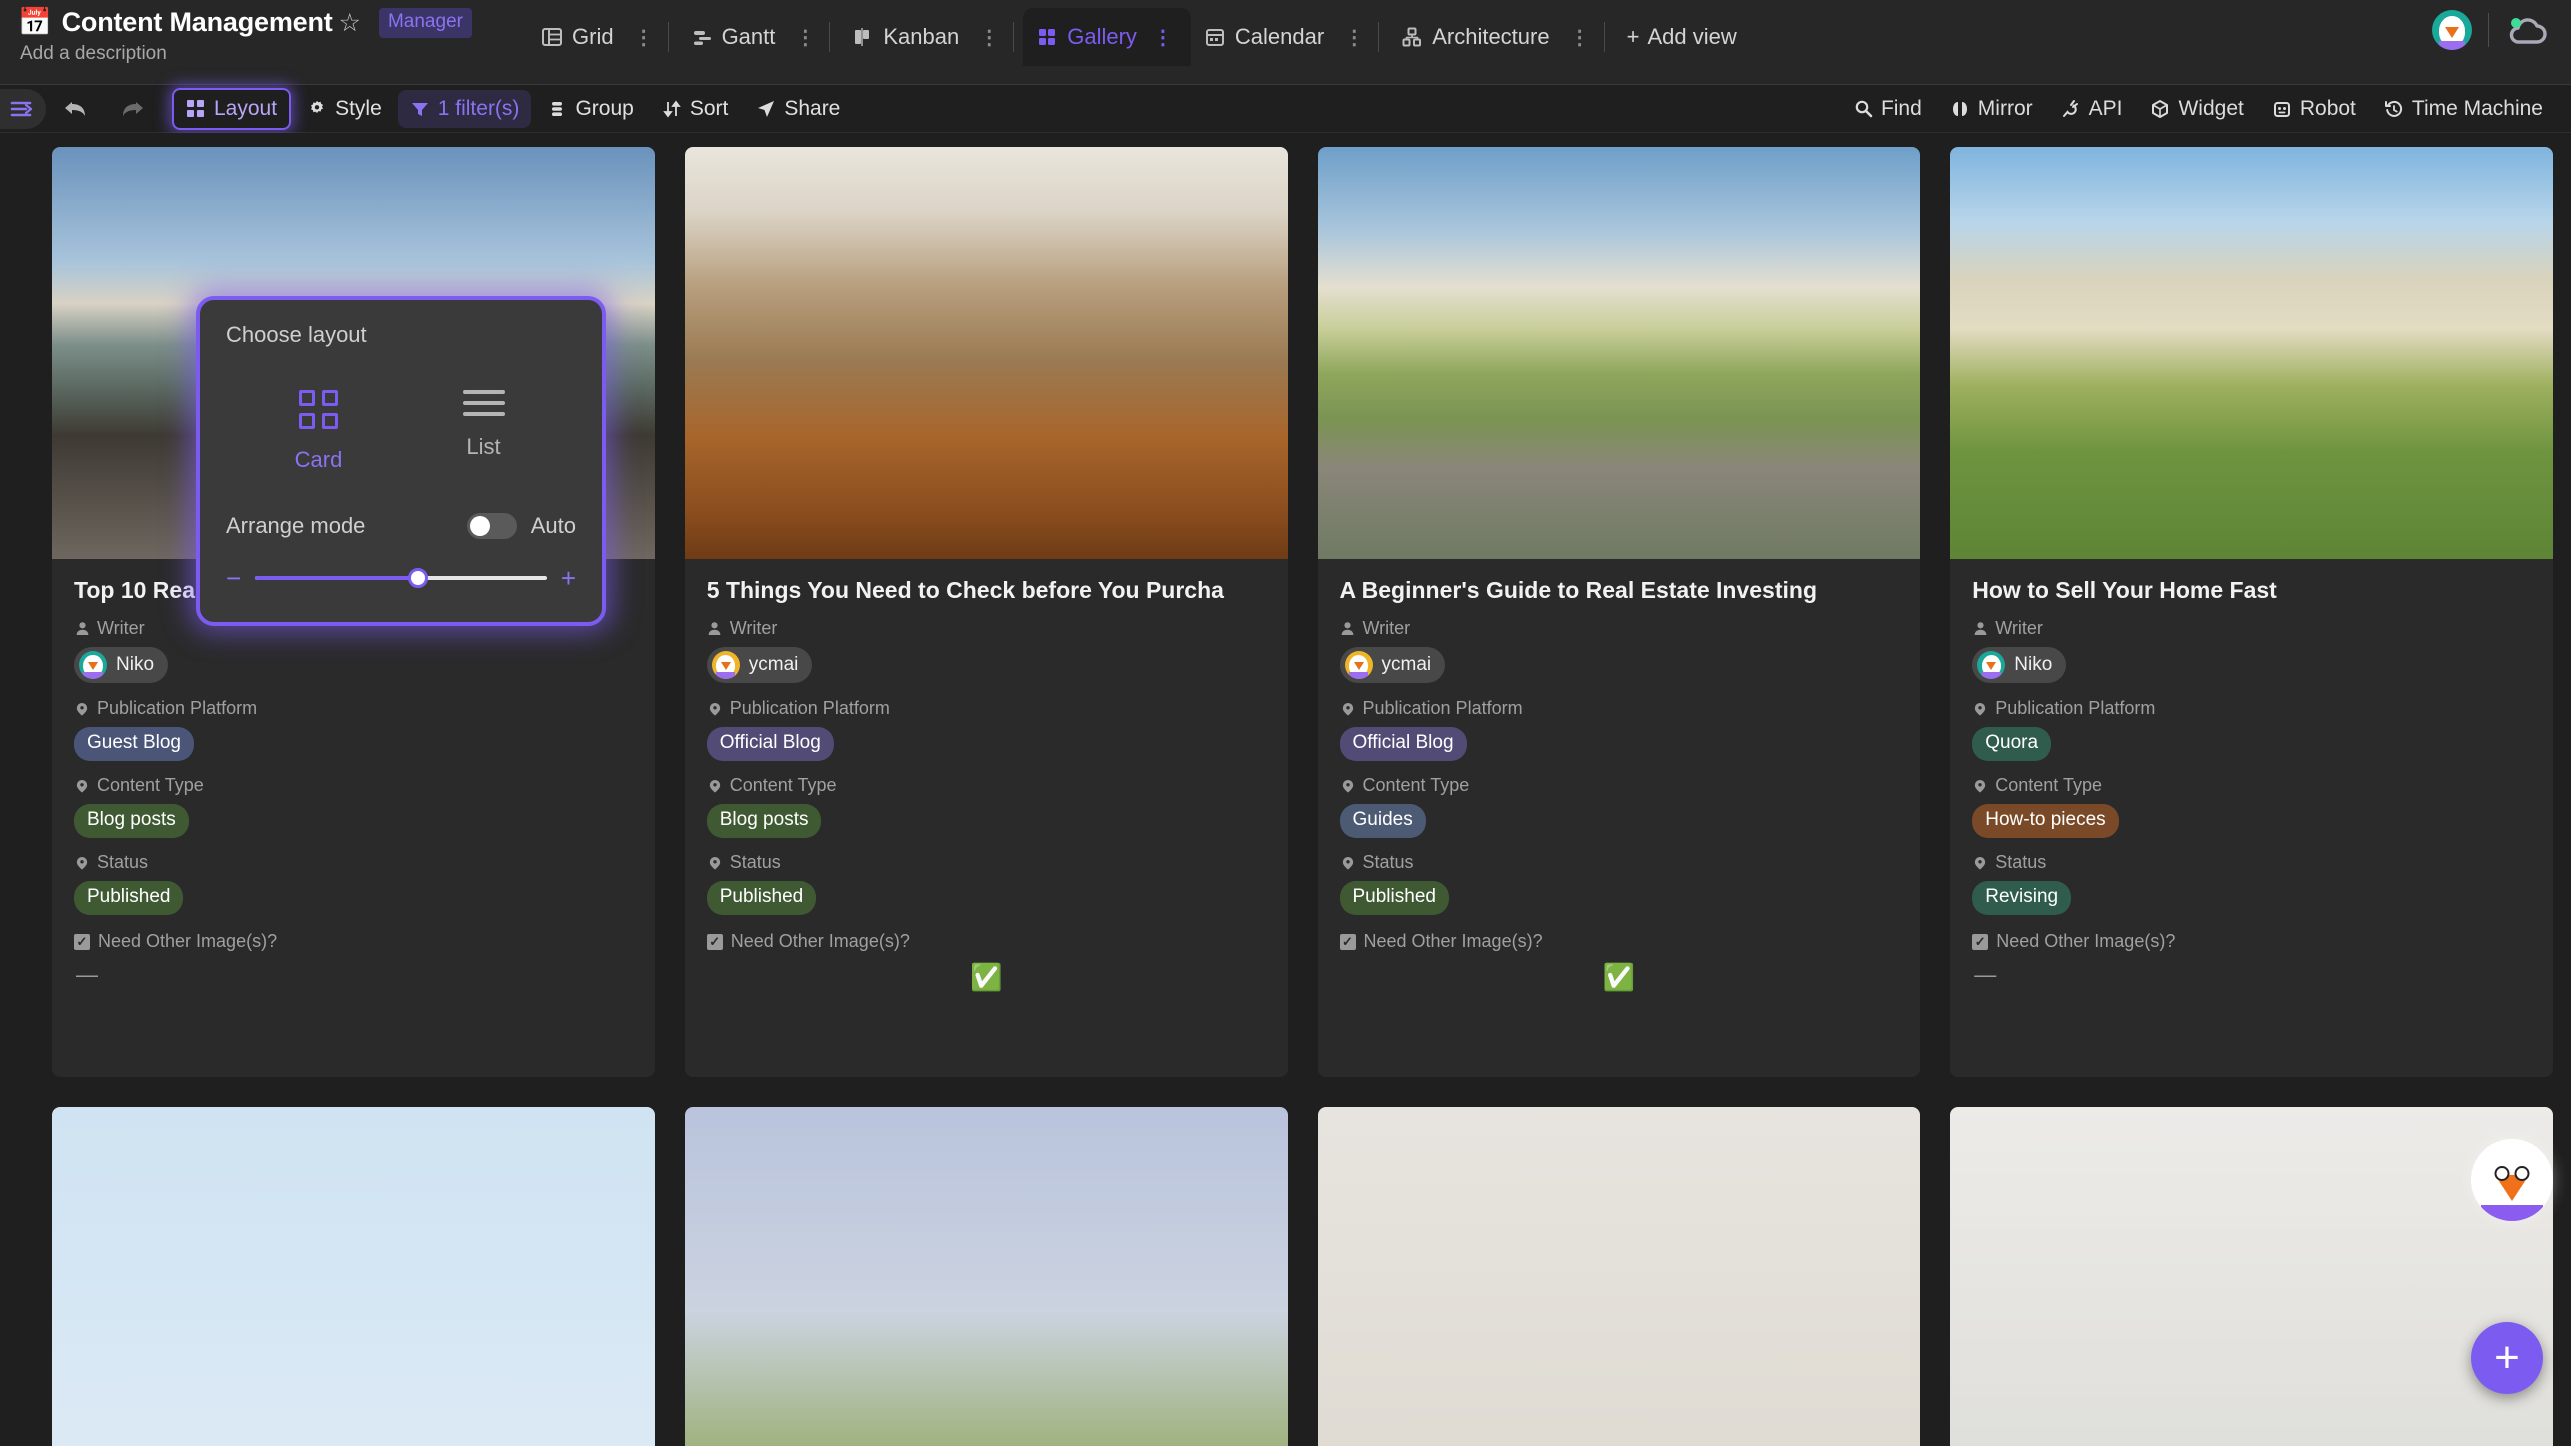 This screenshot has width=2571, height=1446. Describe the element at coordinates (1991, 109) in the screenshot. I see `mirror-button: Mirror` at that location.